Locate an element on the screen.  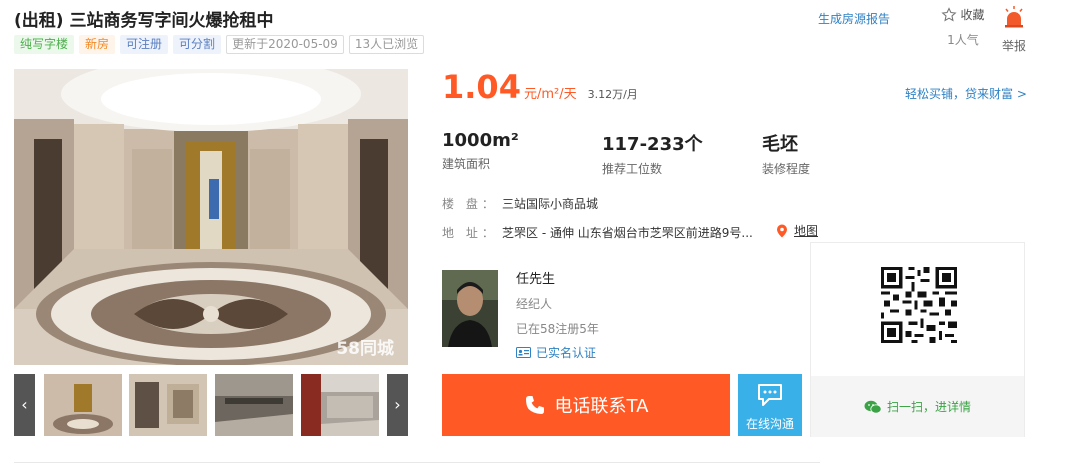
alarm-icon is located at coordinates (1014, 17).